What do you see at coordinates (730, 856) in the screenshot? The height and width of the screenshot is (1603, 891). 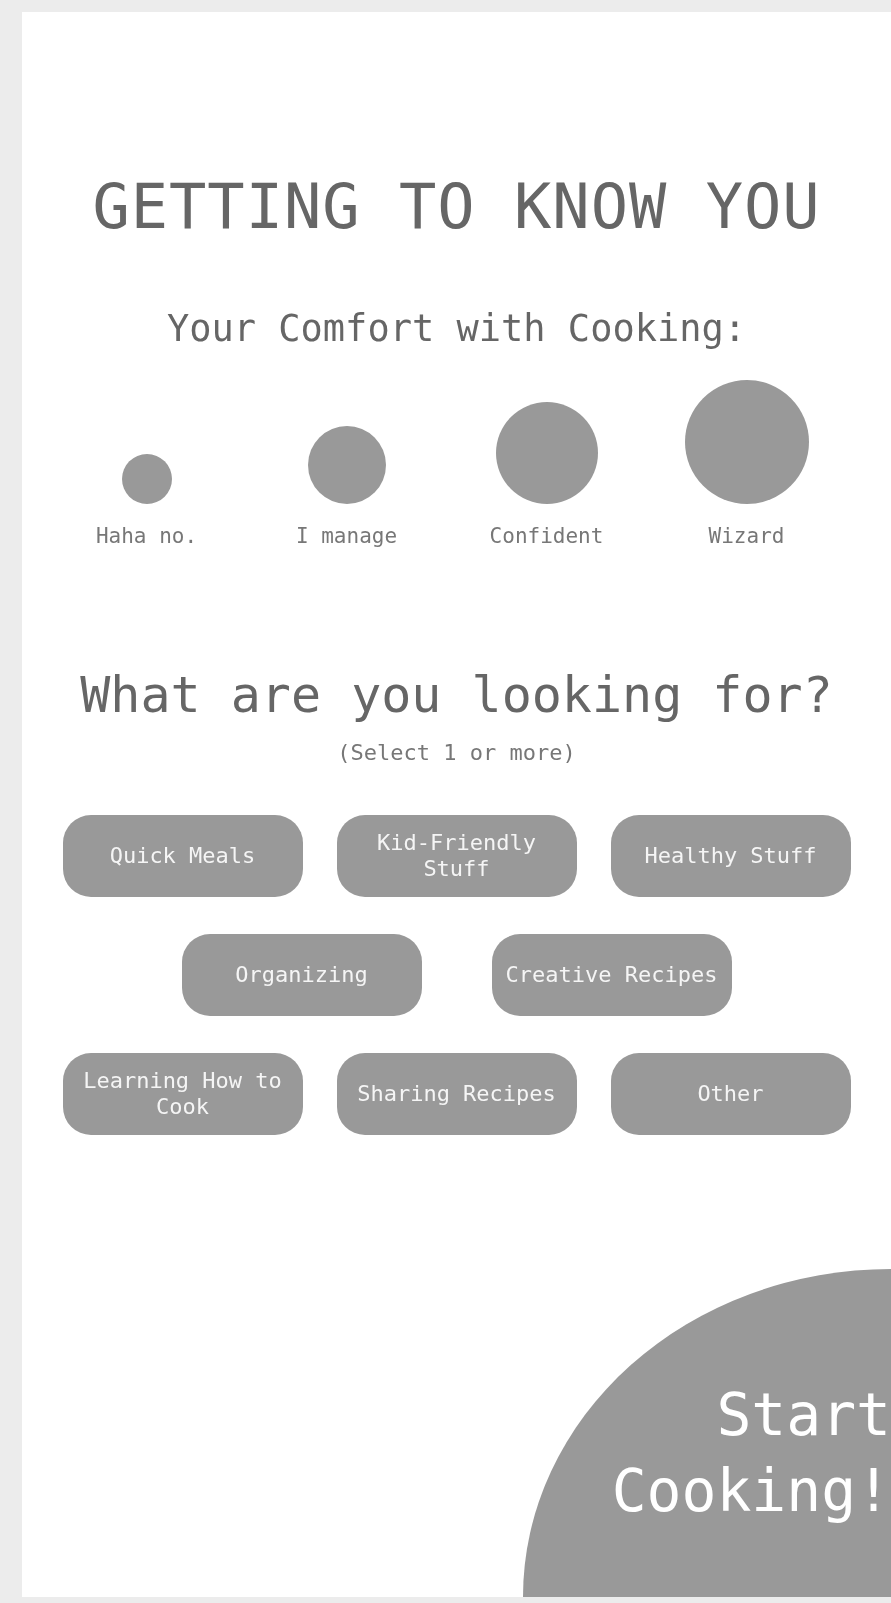 I see `interest-button: Healthy Stuff` at bounding box center [730, 856].